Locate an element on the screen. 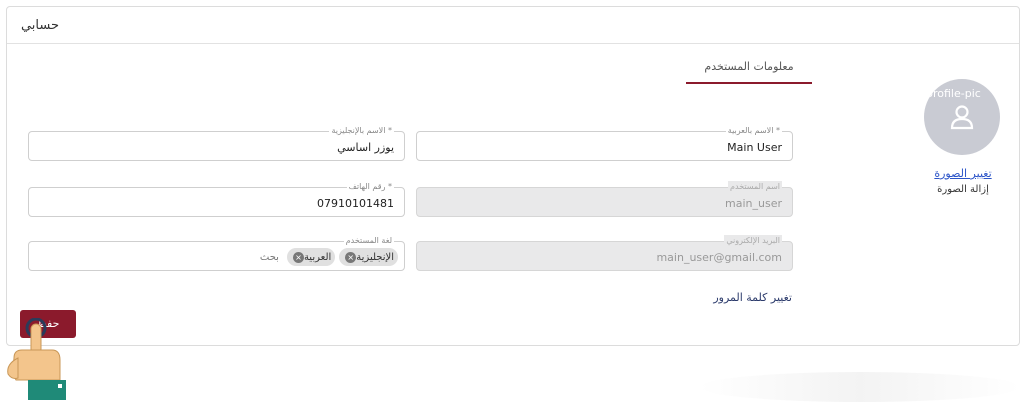 The image size is (1024, 404). user-icon is located at coordinates (962, 117).